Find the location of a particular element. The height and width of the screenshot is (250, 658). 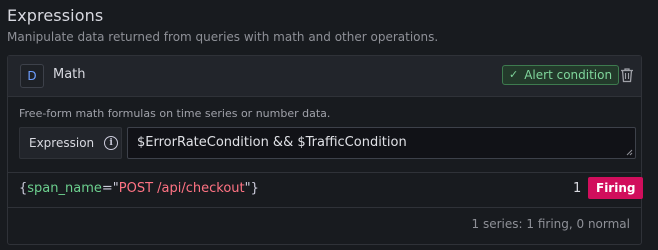

expression-label-text: Expression is located at coordinates (62, 143).